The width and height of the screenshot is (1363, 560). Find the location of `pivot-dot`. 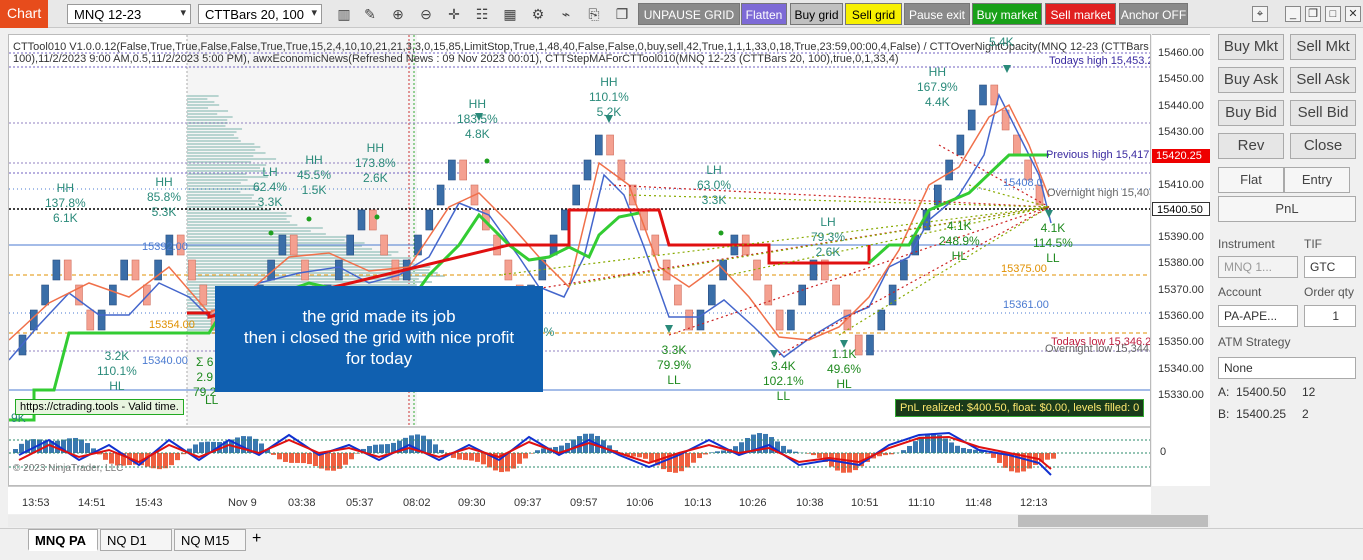

pivot-dot is located at coordinates (721, 233).